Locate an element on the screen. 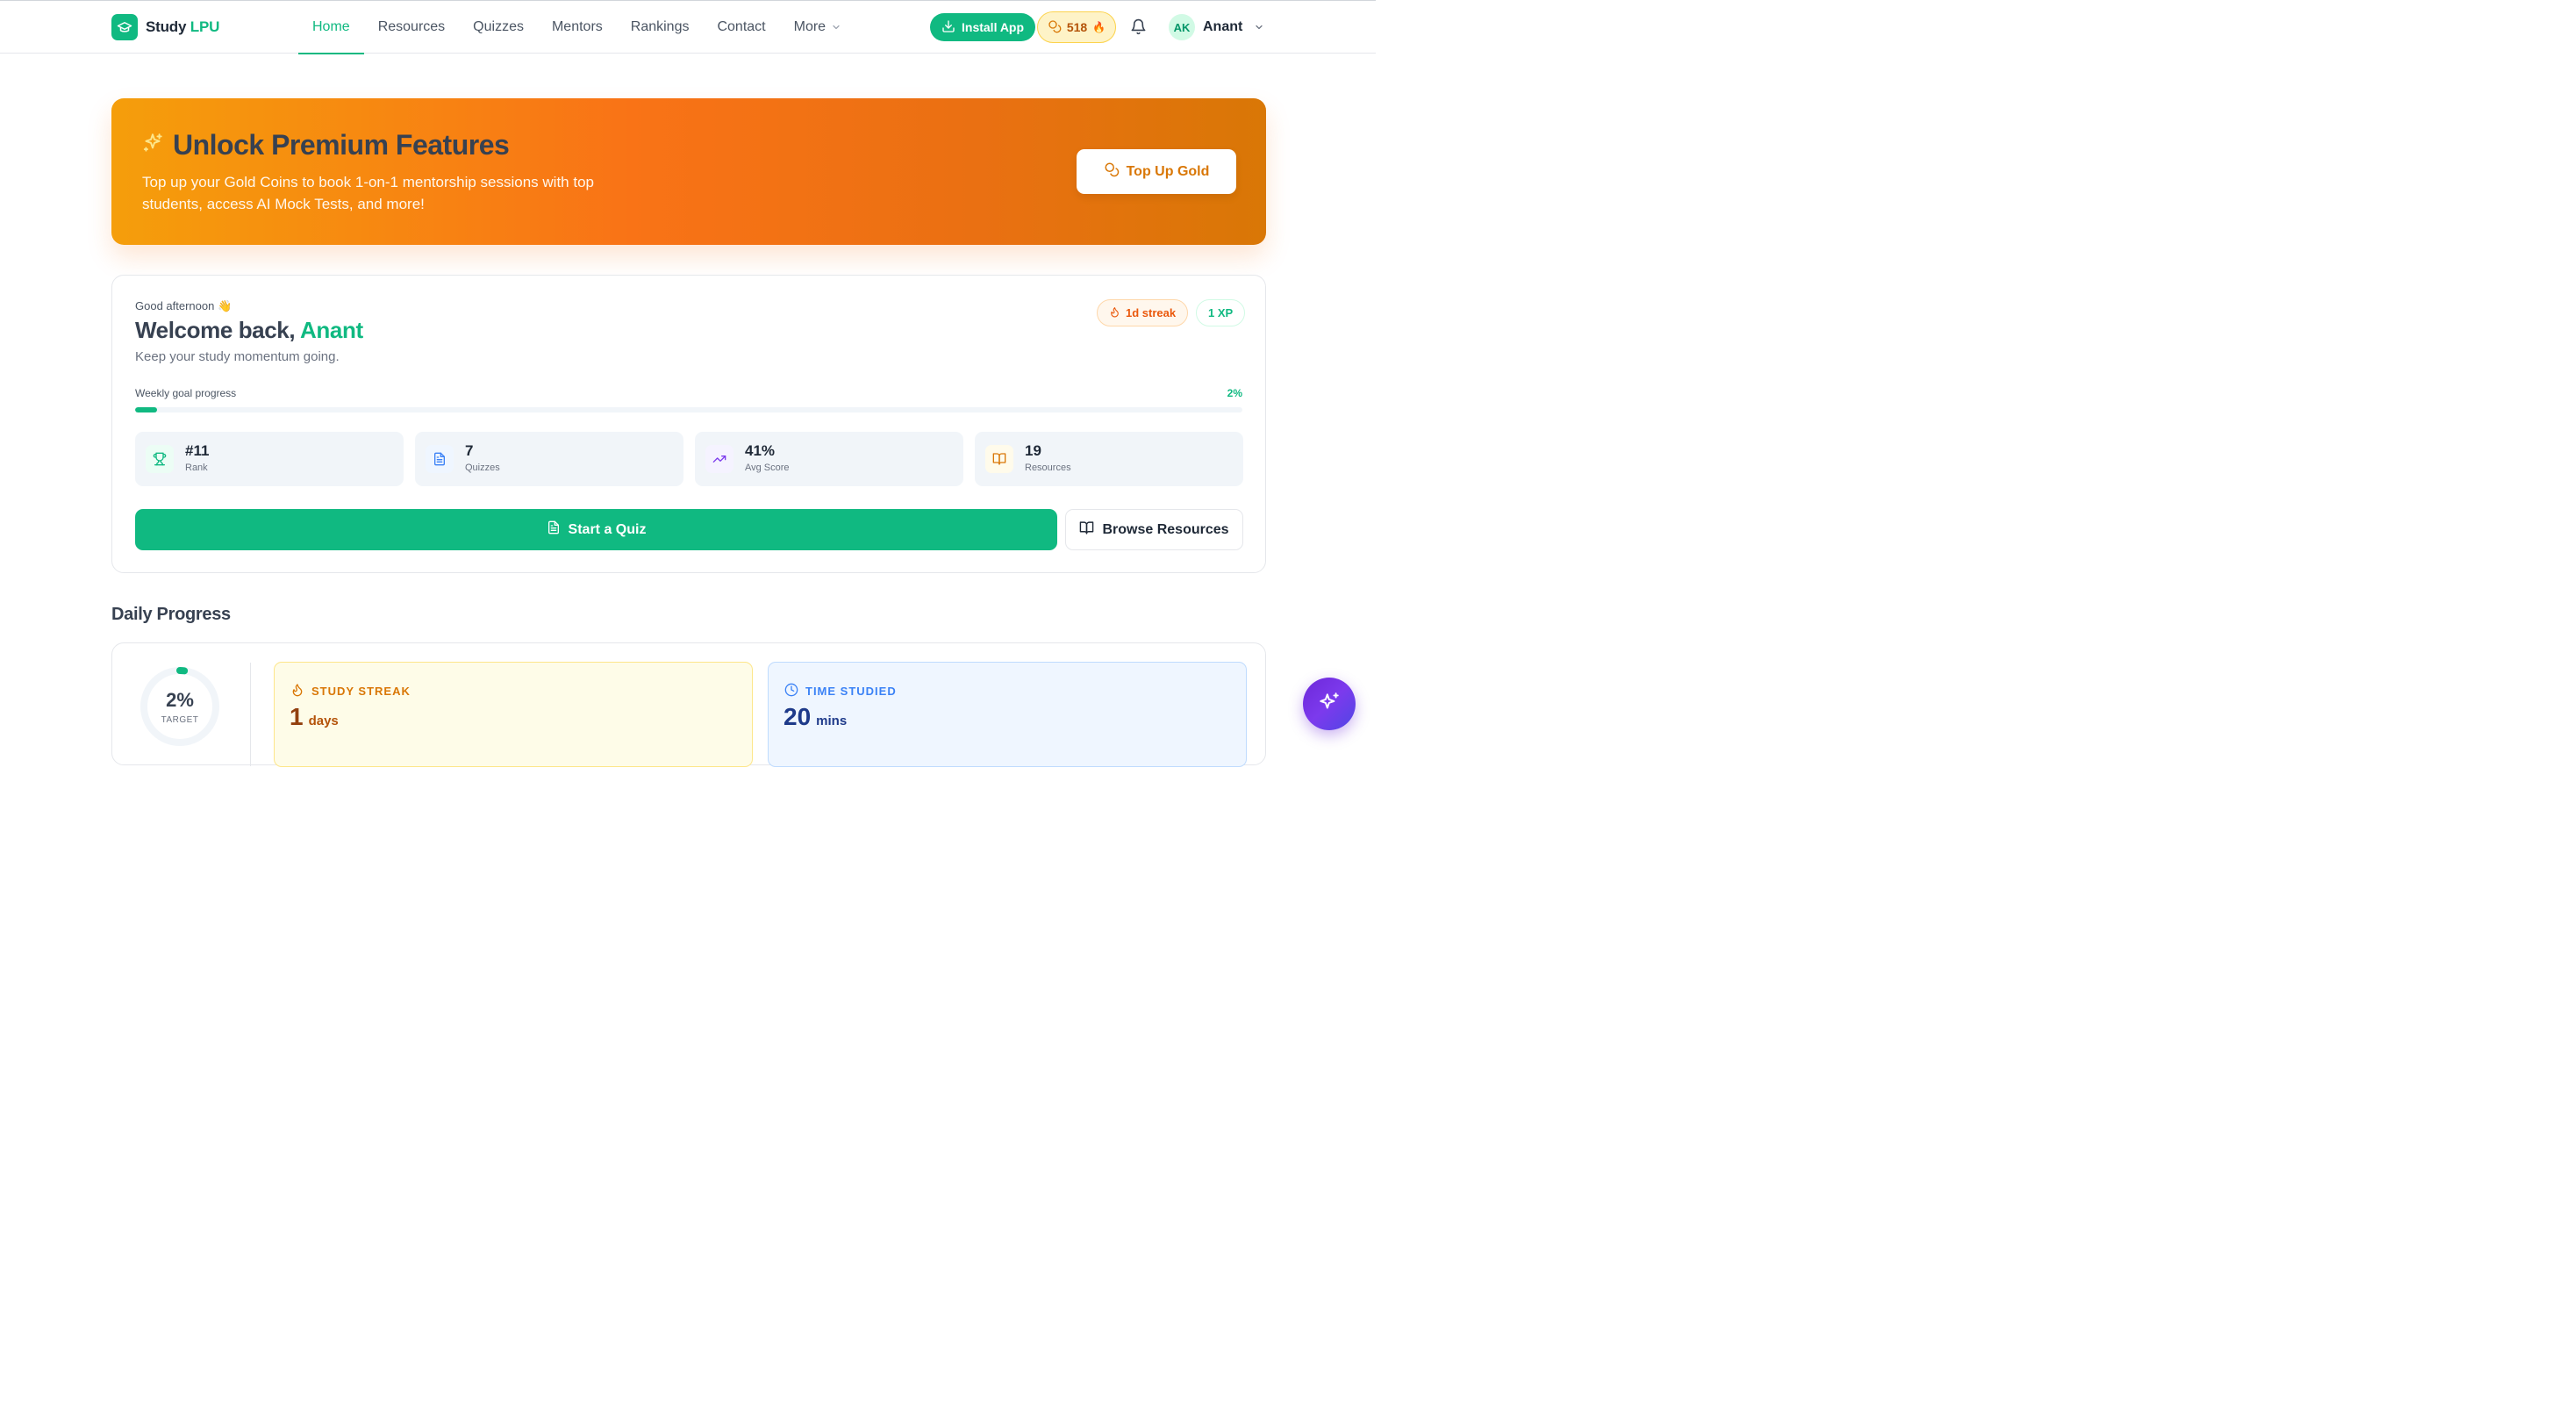  trending-up-icon is located at coordinates (719, 459).